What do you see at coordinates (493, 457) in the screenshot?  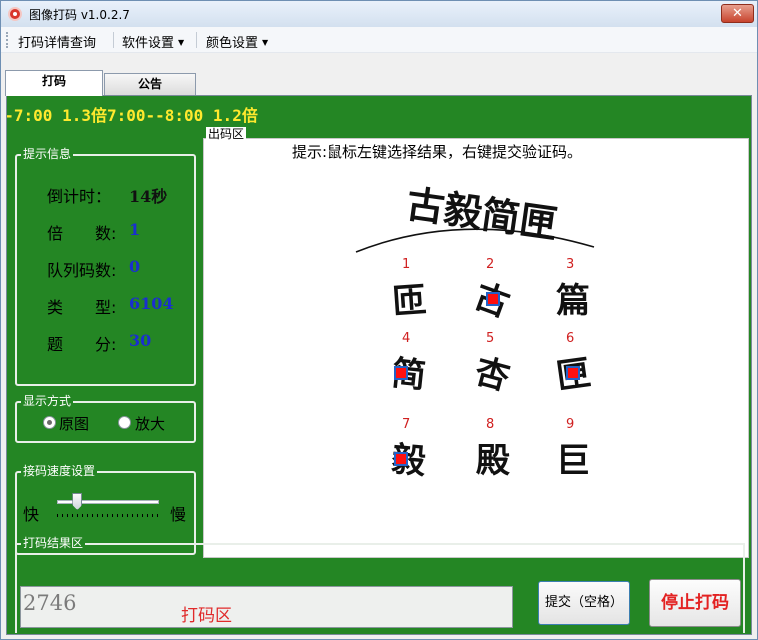 I see `captcha-option: 殿` at bounding box center [493, 457].